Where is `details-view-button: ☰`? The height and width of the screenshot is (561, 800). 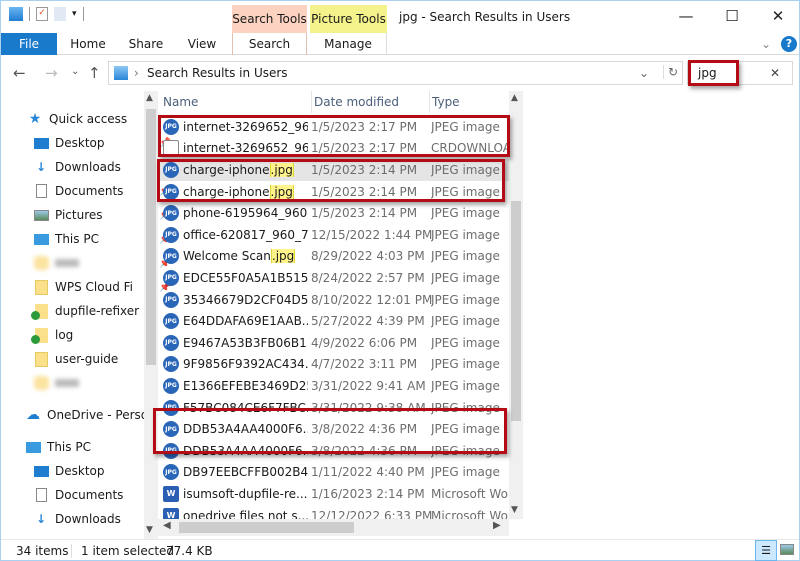 details-view-button: ☰ is located at coordinates (766, 550).